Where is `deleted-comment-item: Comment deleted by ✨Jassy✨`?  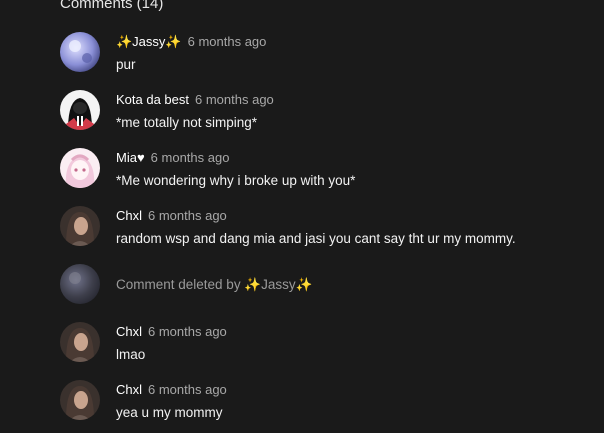 deleted-comment-item: Comment deleted by ✨Jassy✨ is located at coordinates (325, 286).